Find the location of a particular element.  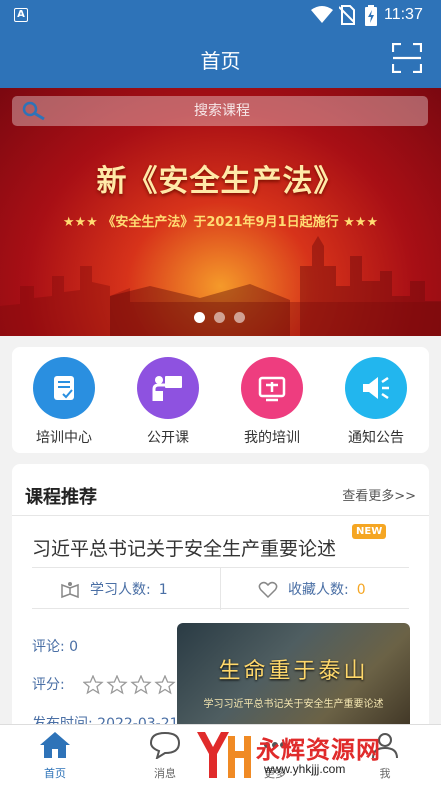

rating-row: 评分: is located at coordinates (105, 684).